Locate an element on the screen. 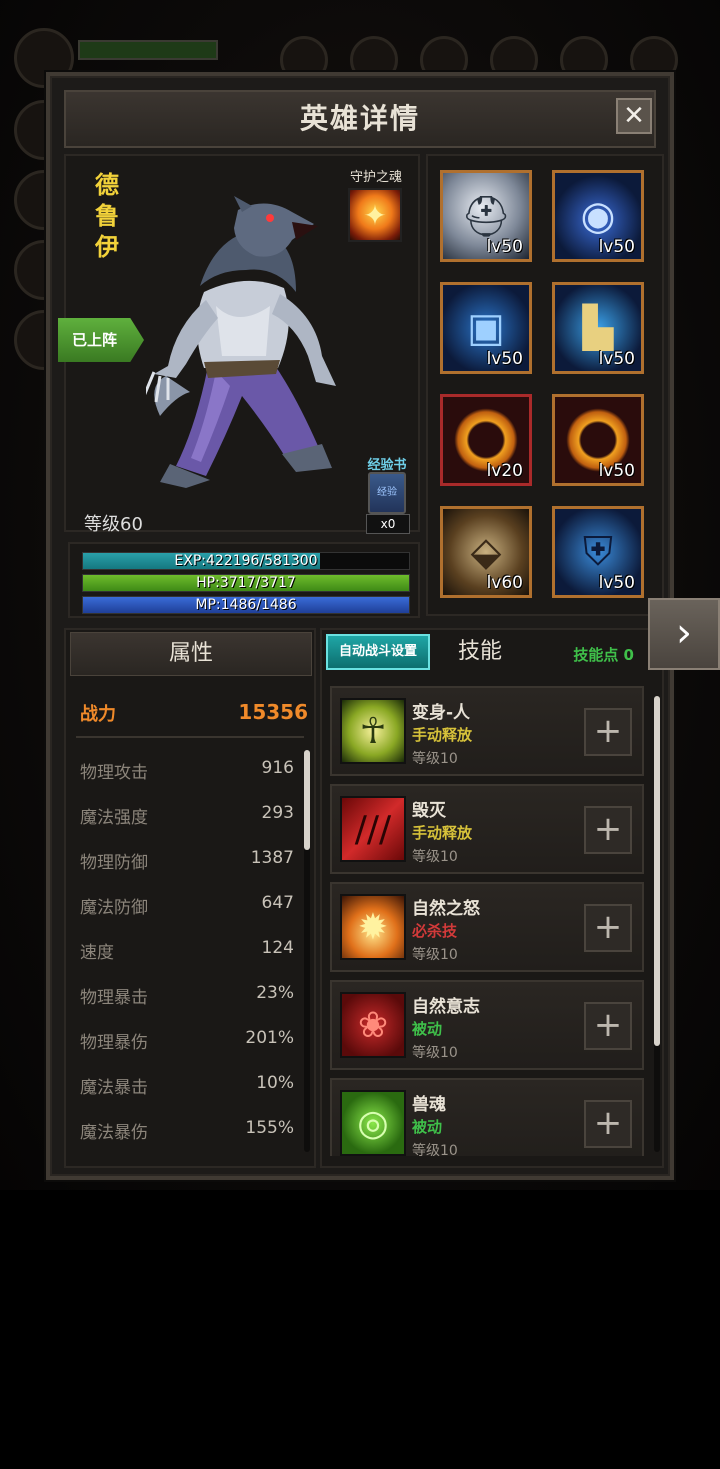 The image size is (720, 1469). skill-type: 必杀技 is located at coordinates (435, 931).